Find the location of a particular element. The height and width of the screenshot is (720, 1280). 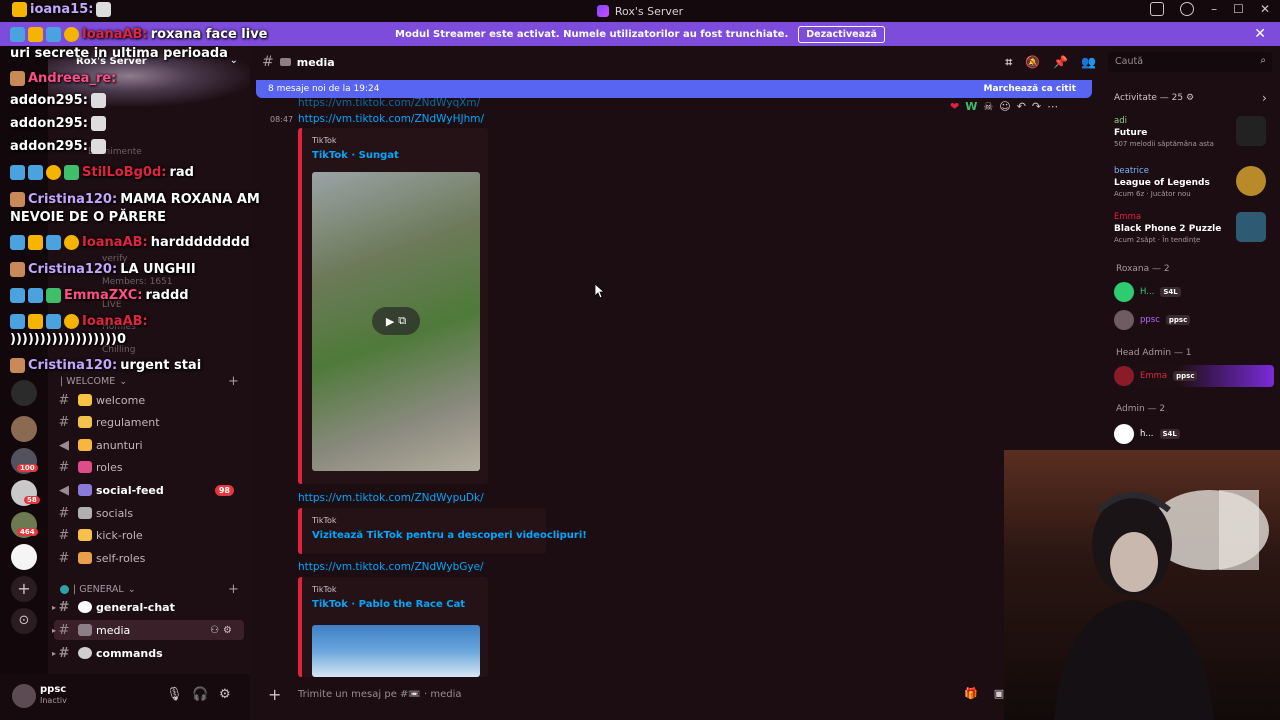

server-icon is located at coordinates (24, 429).